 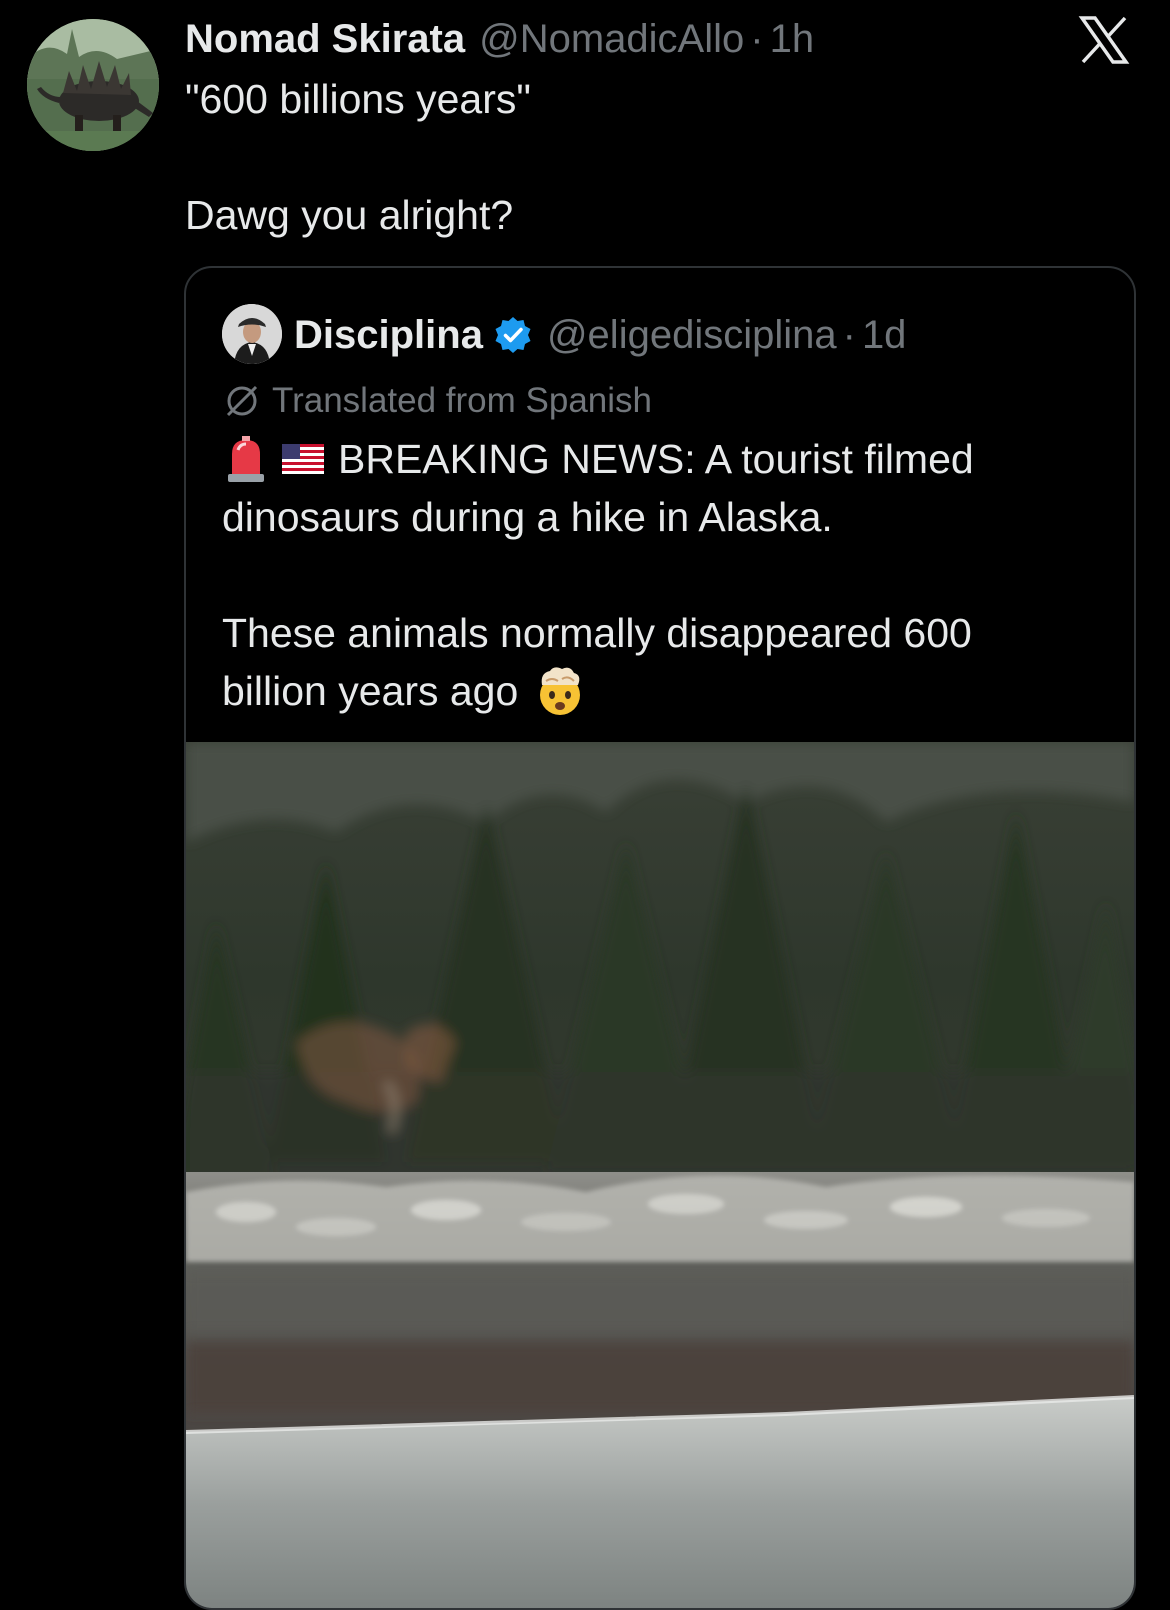 What do you see at coordinates (325, 39) in the screenshot?
I see `author-display-name: Nomad Skirata` at bounding box center [325, 39].